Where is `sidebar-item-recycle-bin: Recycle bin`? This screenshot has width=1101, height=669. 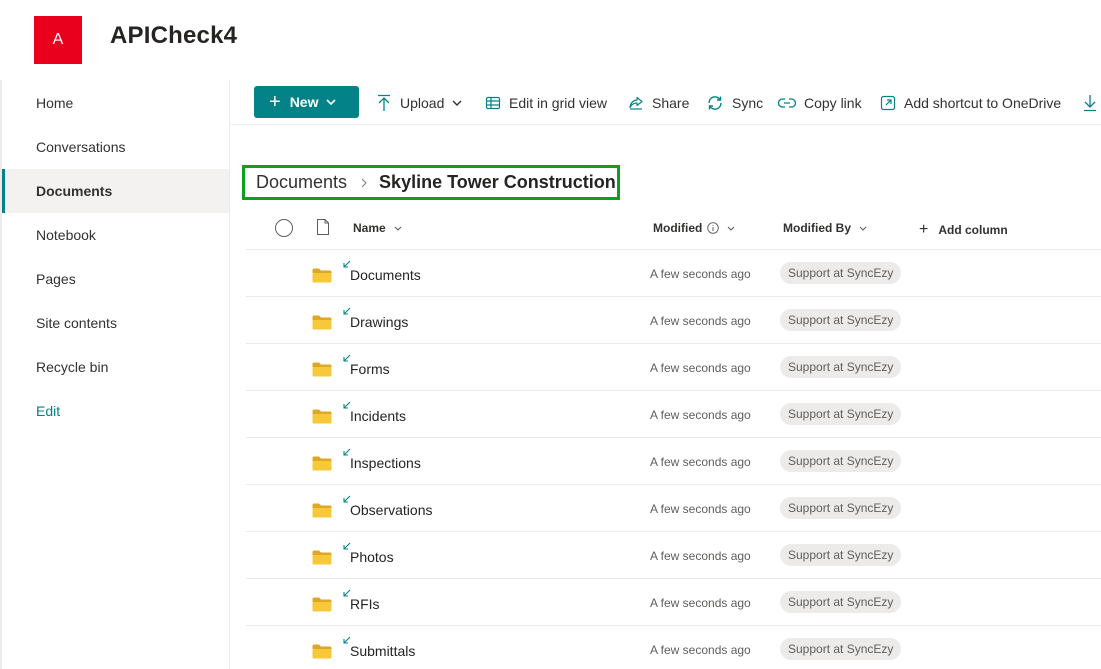
sidebar-item-recycle-bin: Recycle bin is located at coordinates (115, 367).